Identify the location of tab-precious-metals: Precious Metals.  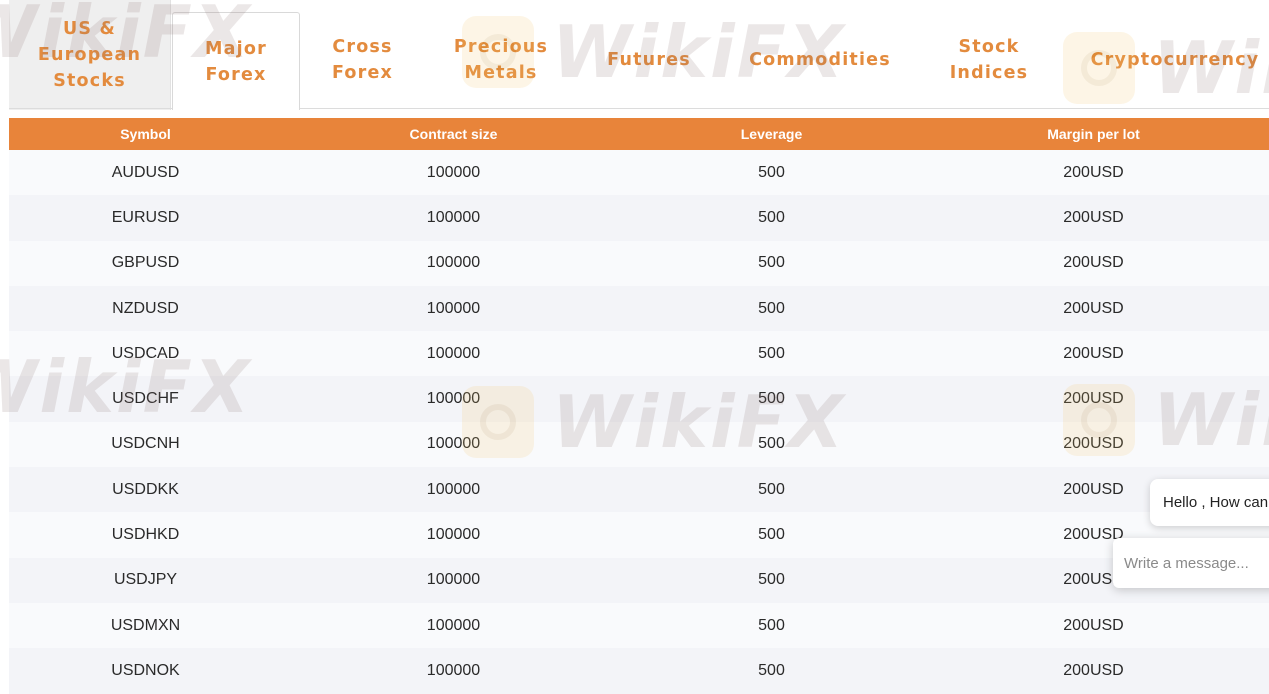
(501, 60).